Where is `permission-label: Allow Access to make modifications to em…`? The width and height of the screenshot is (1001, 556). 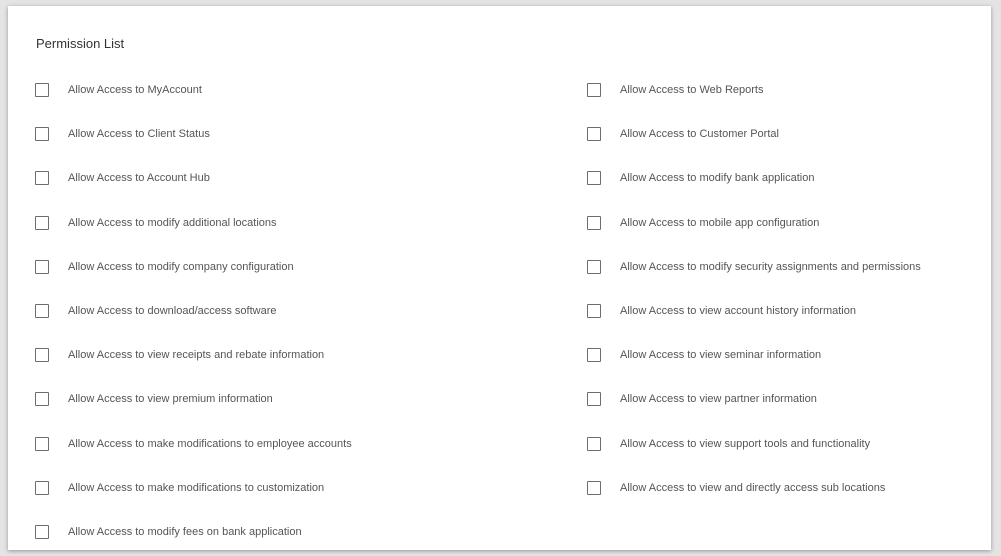
permission-label: Allow Access to make modifications to em… is located at coordinates (210, 443).